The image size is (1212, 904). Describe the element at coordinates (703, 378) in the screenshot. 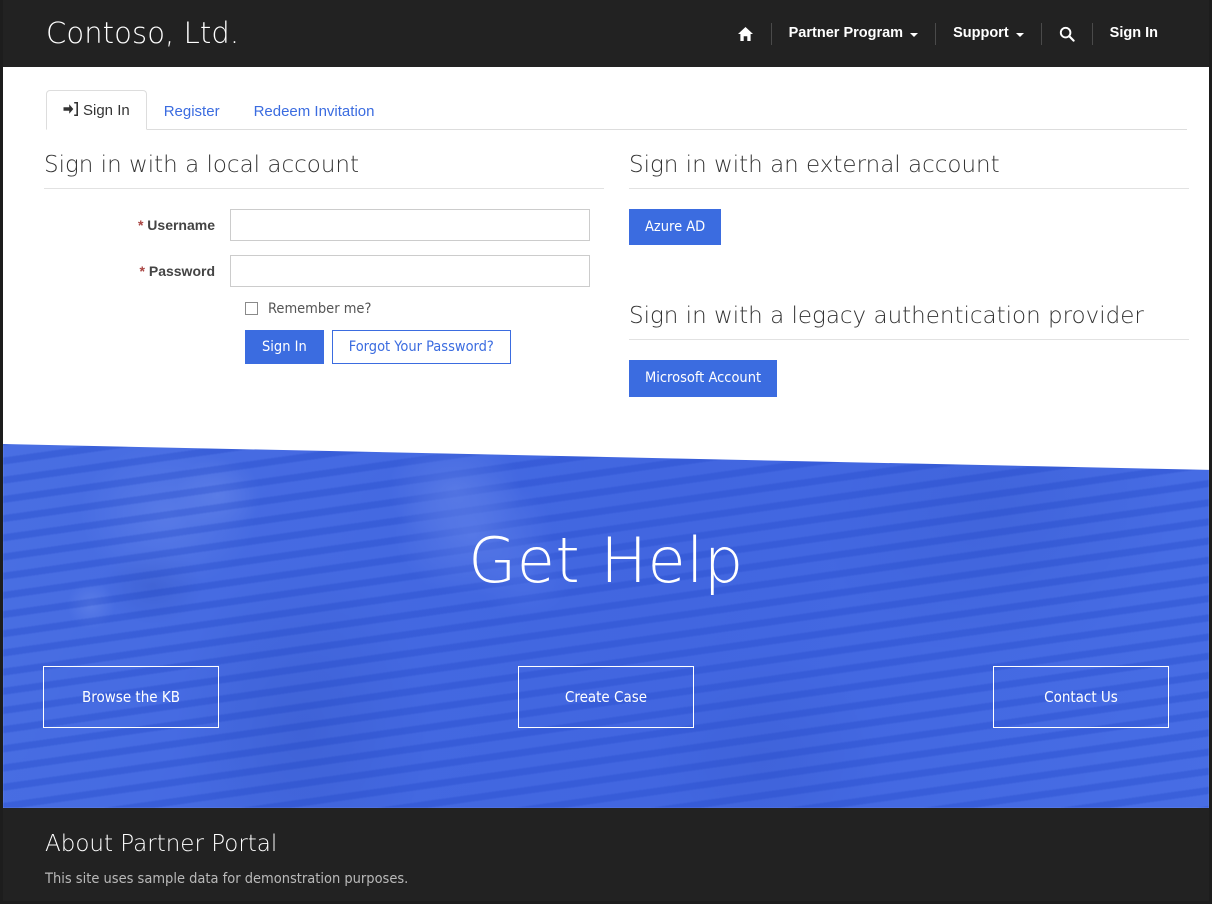

I see `provider-button-microsoft-account: Microsoft Account` at that location.